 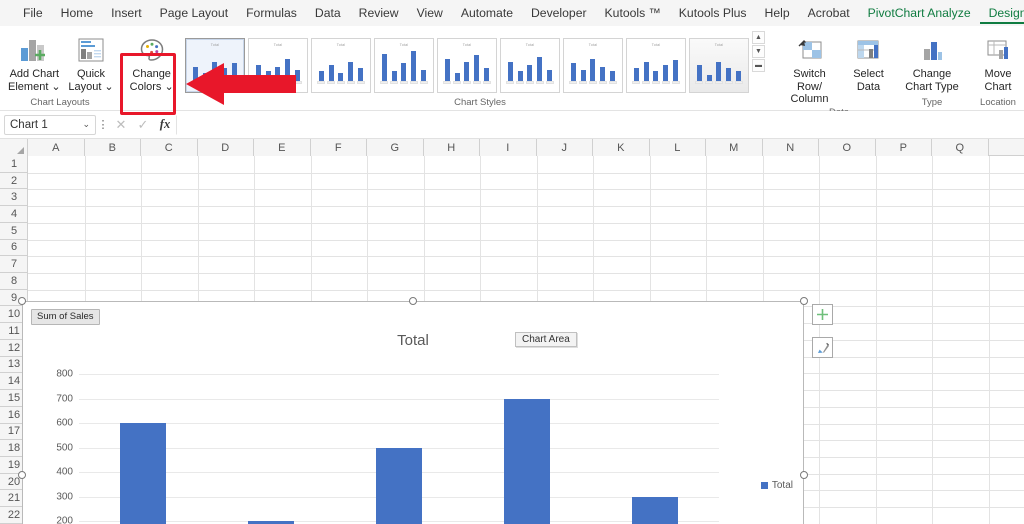 I want to click on resize-handle-top-left, so click(x=22, y=301).